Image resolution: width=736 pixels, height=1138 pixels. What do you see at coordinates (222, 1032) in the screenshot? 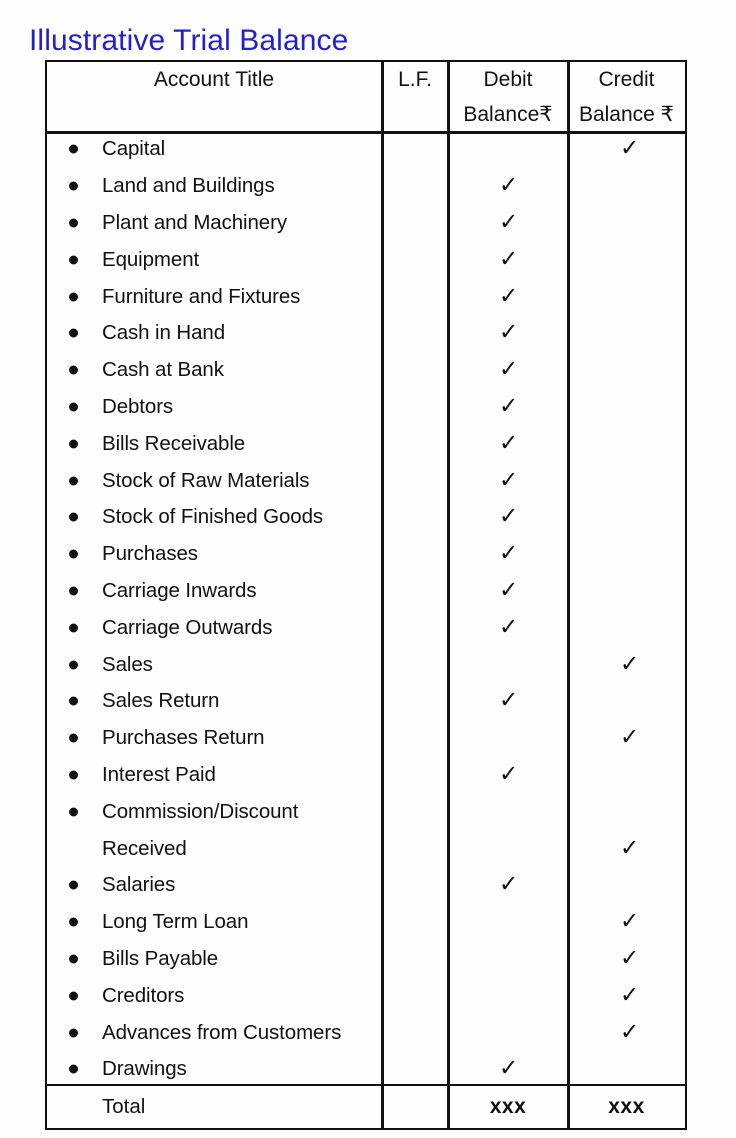
I see `account-title-cell: Advances from Customers` at bounding box center [222, 1032].